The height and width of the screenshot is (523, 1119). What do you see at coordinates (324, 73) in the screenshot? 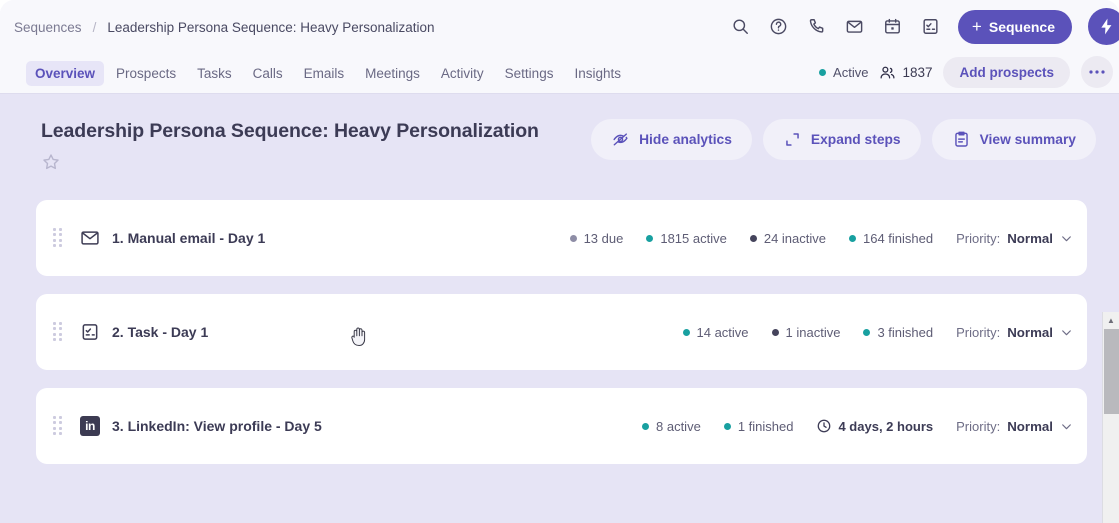
I see `tab-emails: Emails` at bounding box center [324, 73].